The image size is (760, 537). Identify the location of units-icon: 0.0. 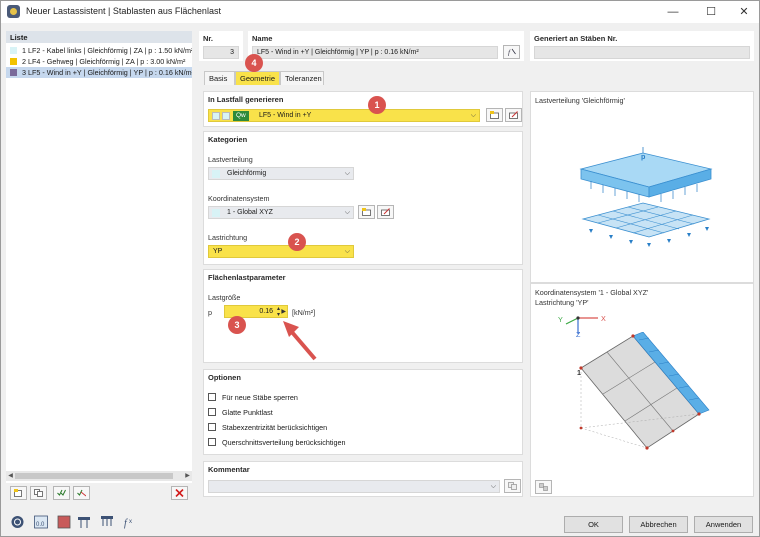
(41, 522).